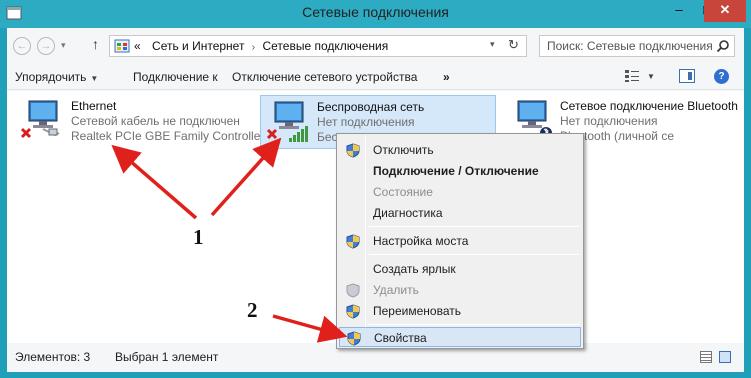  I want to click on title-bar: Сетевые подключения – □ ✕, so click(375, 14).